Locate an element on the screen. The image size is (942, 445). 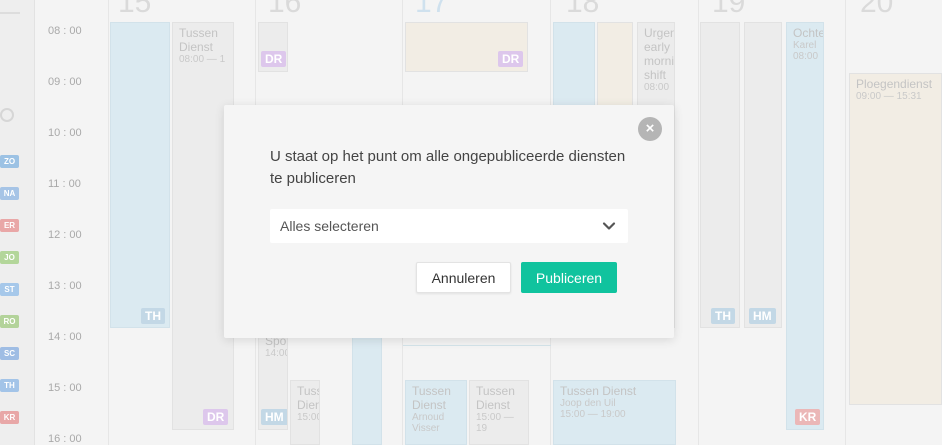
employee-tag: TH is located at coordinates (9, 385).